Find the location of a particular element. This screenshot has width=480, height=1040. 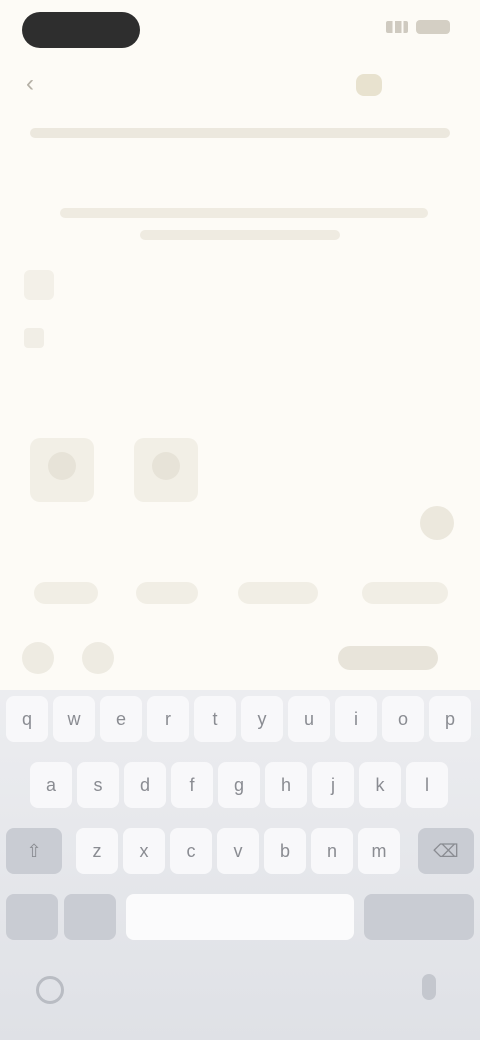

key: e is located at coordinates (121, 719).